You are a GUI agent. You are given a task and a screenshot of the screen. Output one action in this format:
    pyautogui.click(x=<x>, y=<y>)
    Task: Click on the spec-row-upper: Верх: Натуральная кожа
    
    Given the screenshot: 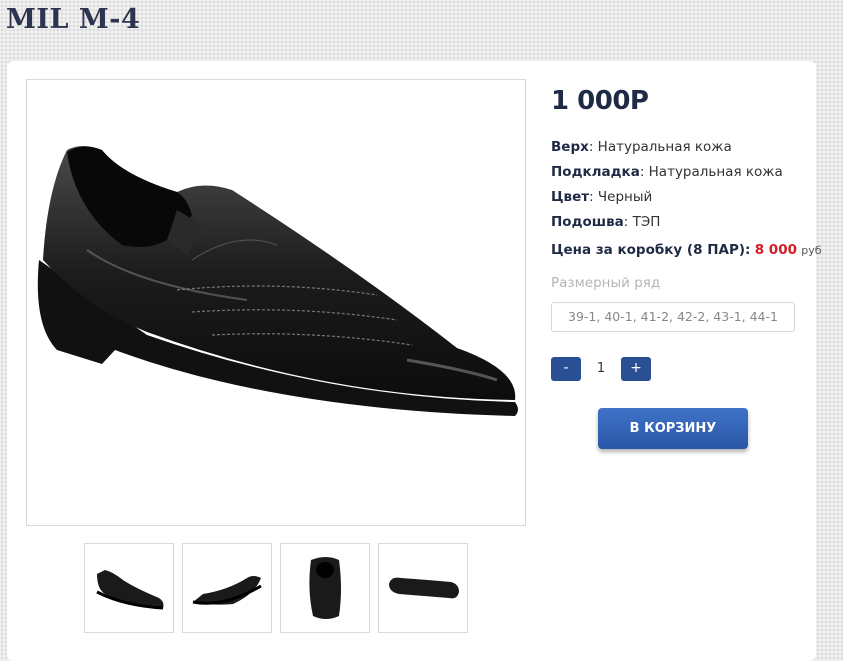 What is the action you would take?
    pyautogui.click(x=667, y=150)
    